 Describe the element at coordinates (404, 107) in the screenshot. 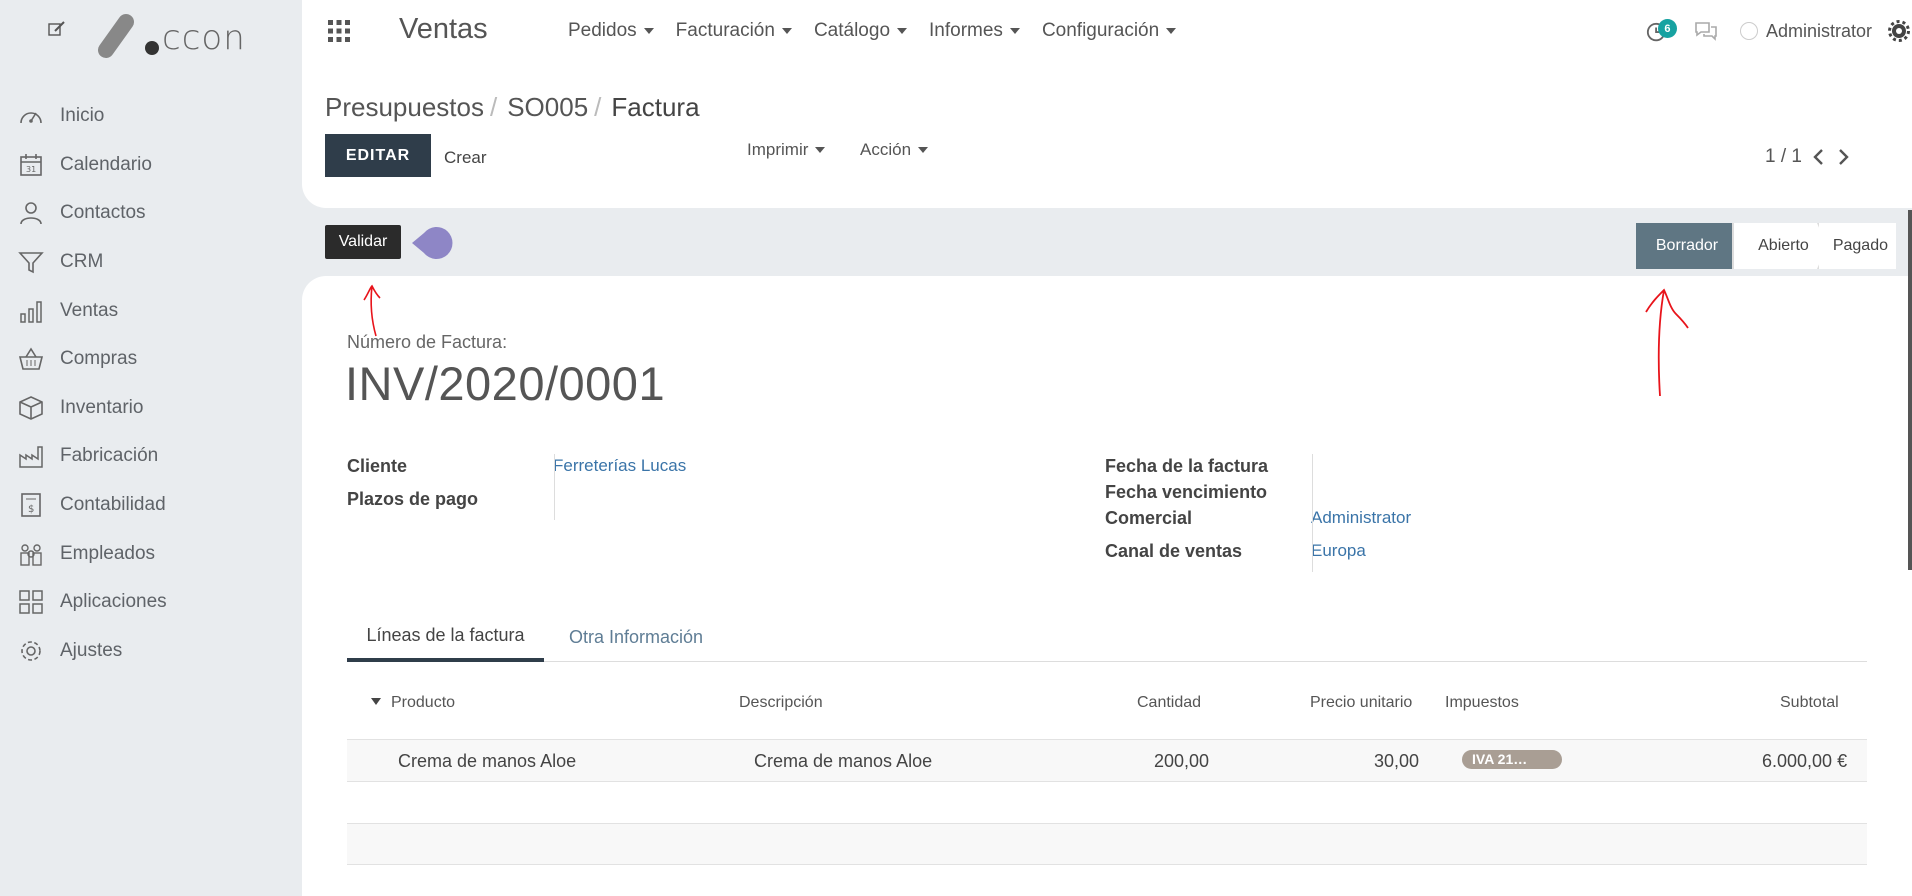

I see `breadcrumb-presupuestos: Presupuestos` at that location.